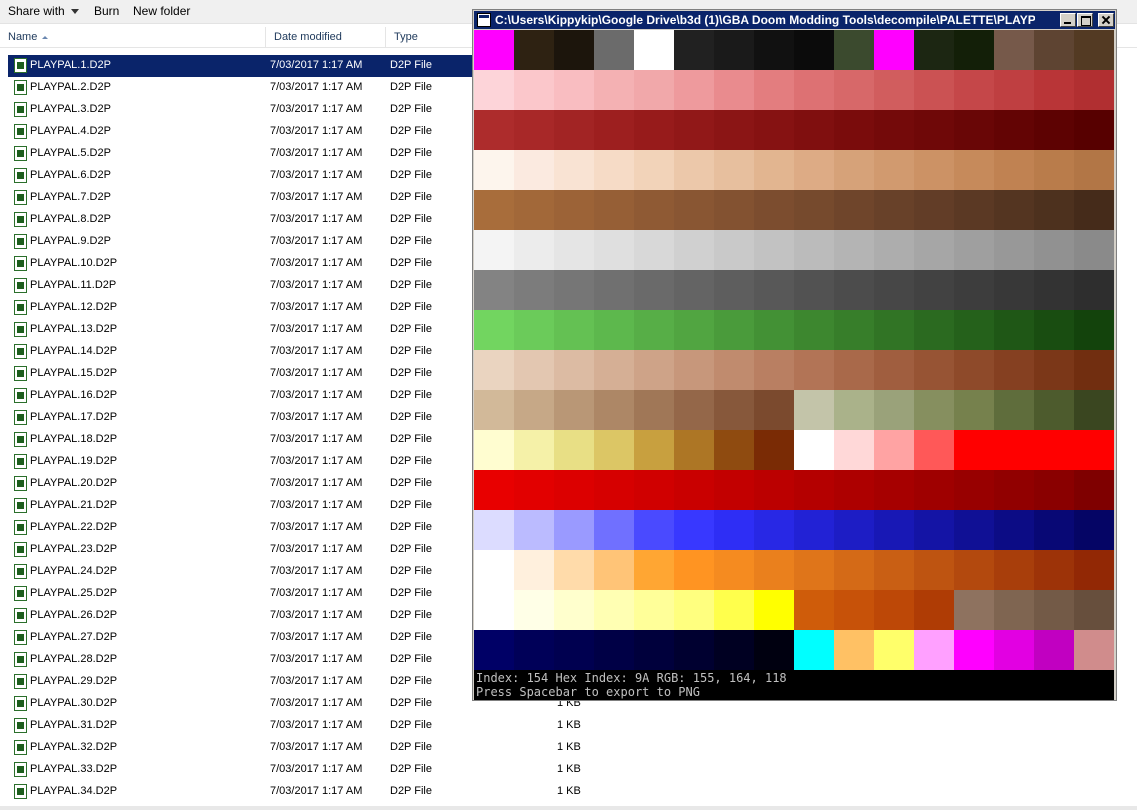 This screenshot has height=810, width=1137. What do you see at coordinates (243, 132) in the screenshot?
I see `file-row: PLAYPAL.4.D2P 7/03/2017 1:17 AM D2P File` at bounding box center [243, 132].